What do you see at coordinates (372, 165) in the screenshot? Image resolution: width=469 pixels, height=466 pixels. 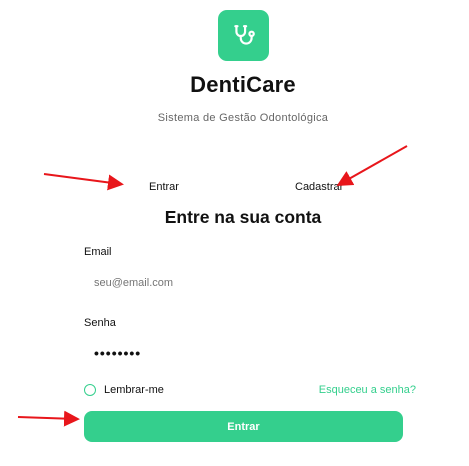 I see `arrow-to-register-tab` at bounding box center [372, 165].